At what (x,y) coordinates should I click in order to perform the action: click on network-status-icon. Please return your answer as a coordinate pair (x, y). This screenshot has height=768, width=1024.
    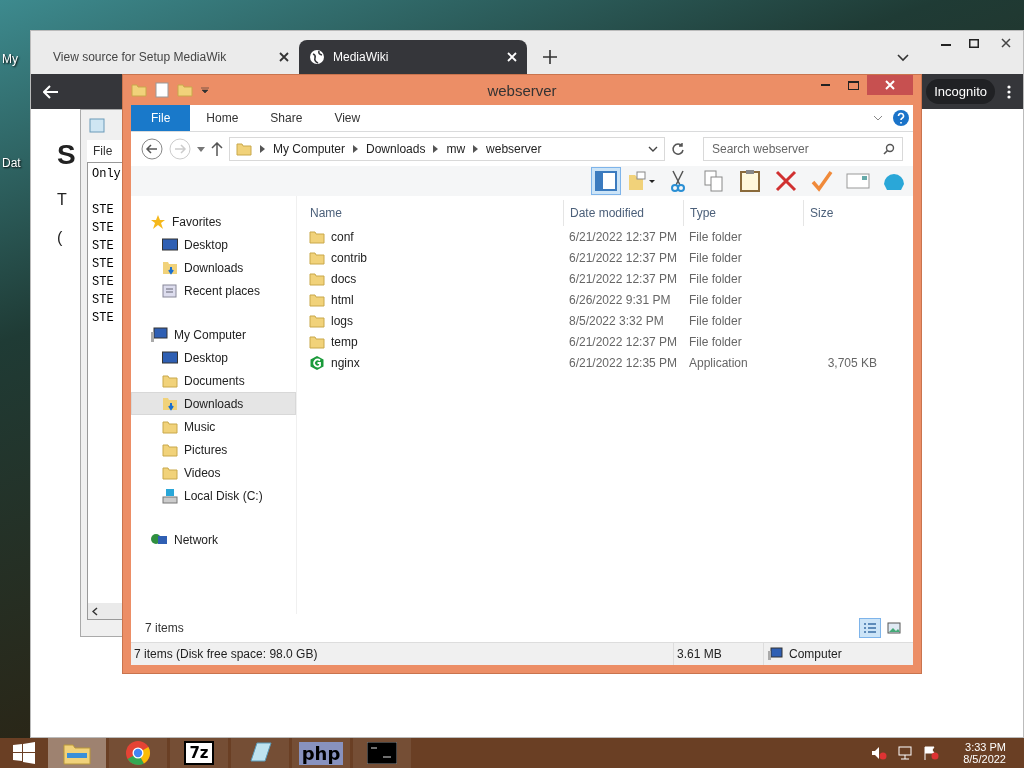
    Looking at the image, I should click on (905, 753).